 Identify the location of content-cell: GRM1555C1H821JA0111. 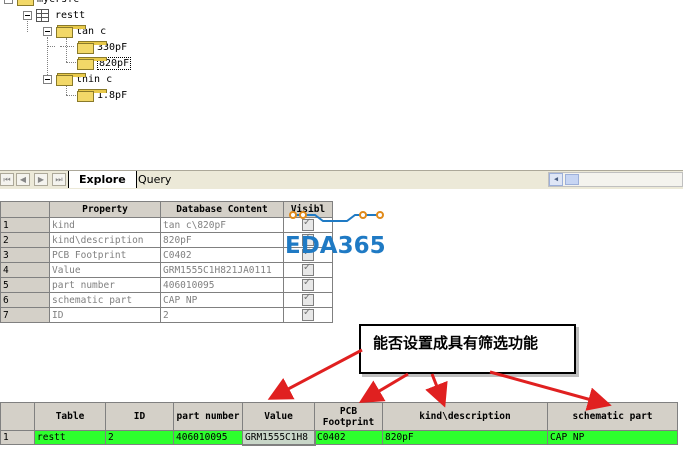
(222, 270).